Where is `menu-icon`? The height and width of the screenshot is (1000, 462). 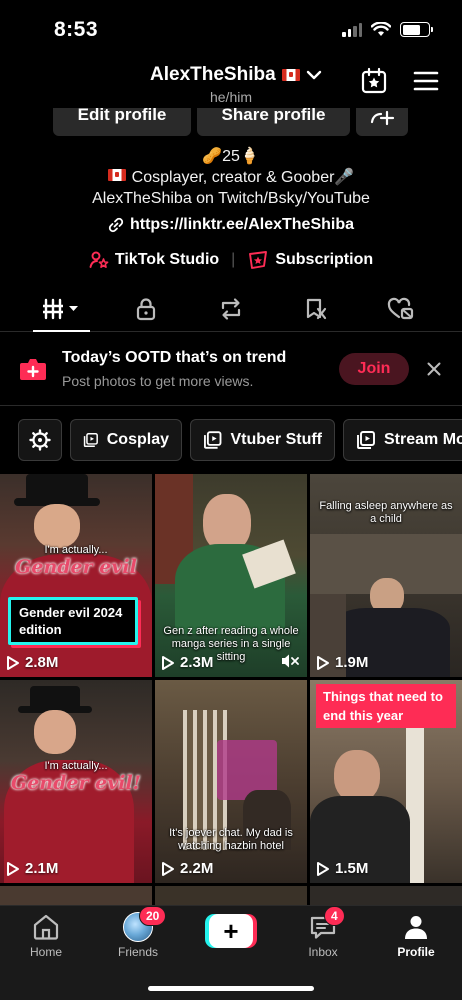
menu-icon is located at coordinates (426, 81).